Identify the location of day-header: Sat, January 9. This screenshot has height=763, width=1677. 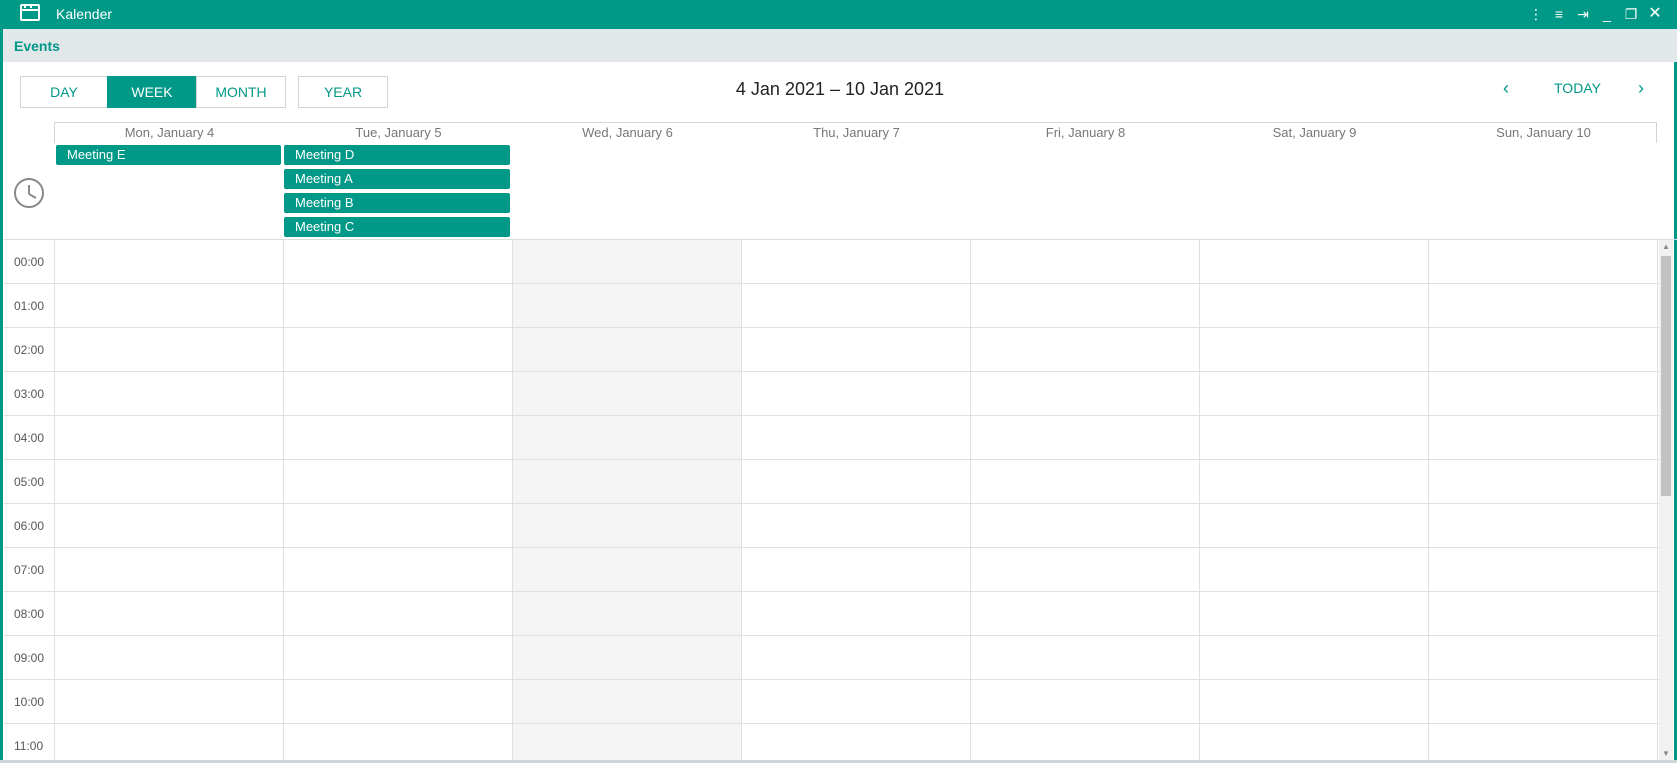
(1314, 132).